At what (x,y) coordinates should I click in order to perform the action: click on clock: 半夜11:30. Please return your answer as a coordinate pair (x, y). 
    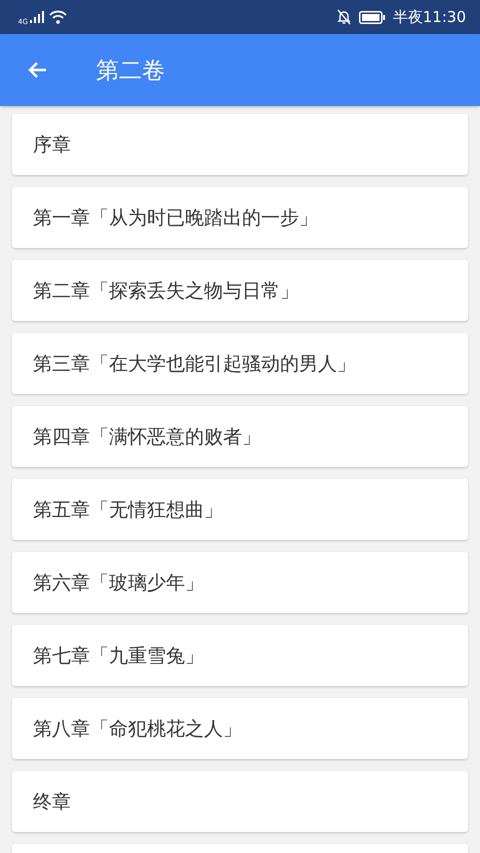
    Looking at the image, I should click on (429, 17).